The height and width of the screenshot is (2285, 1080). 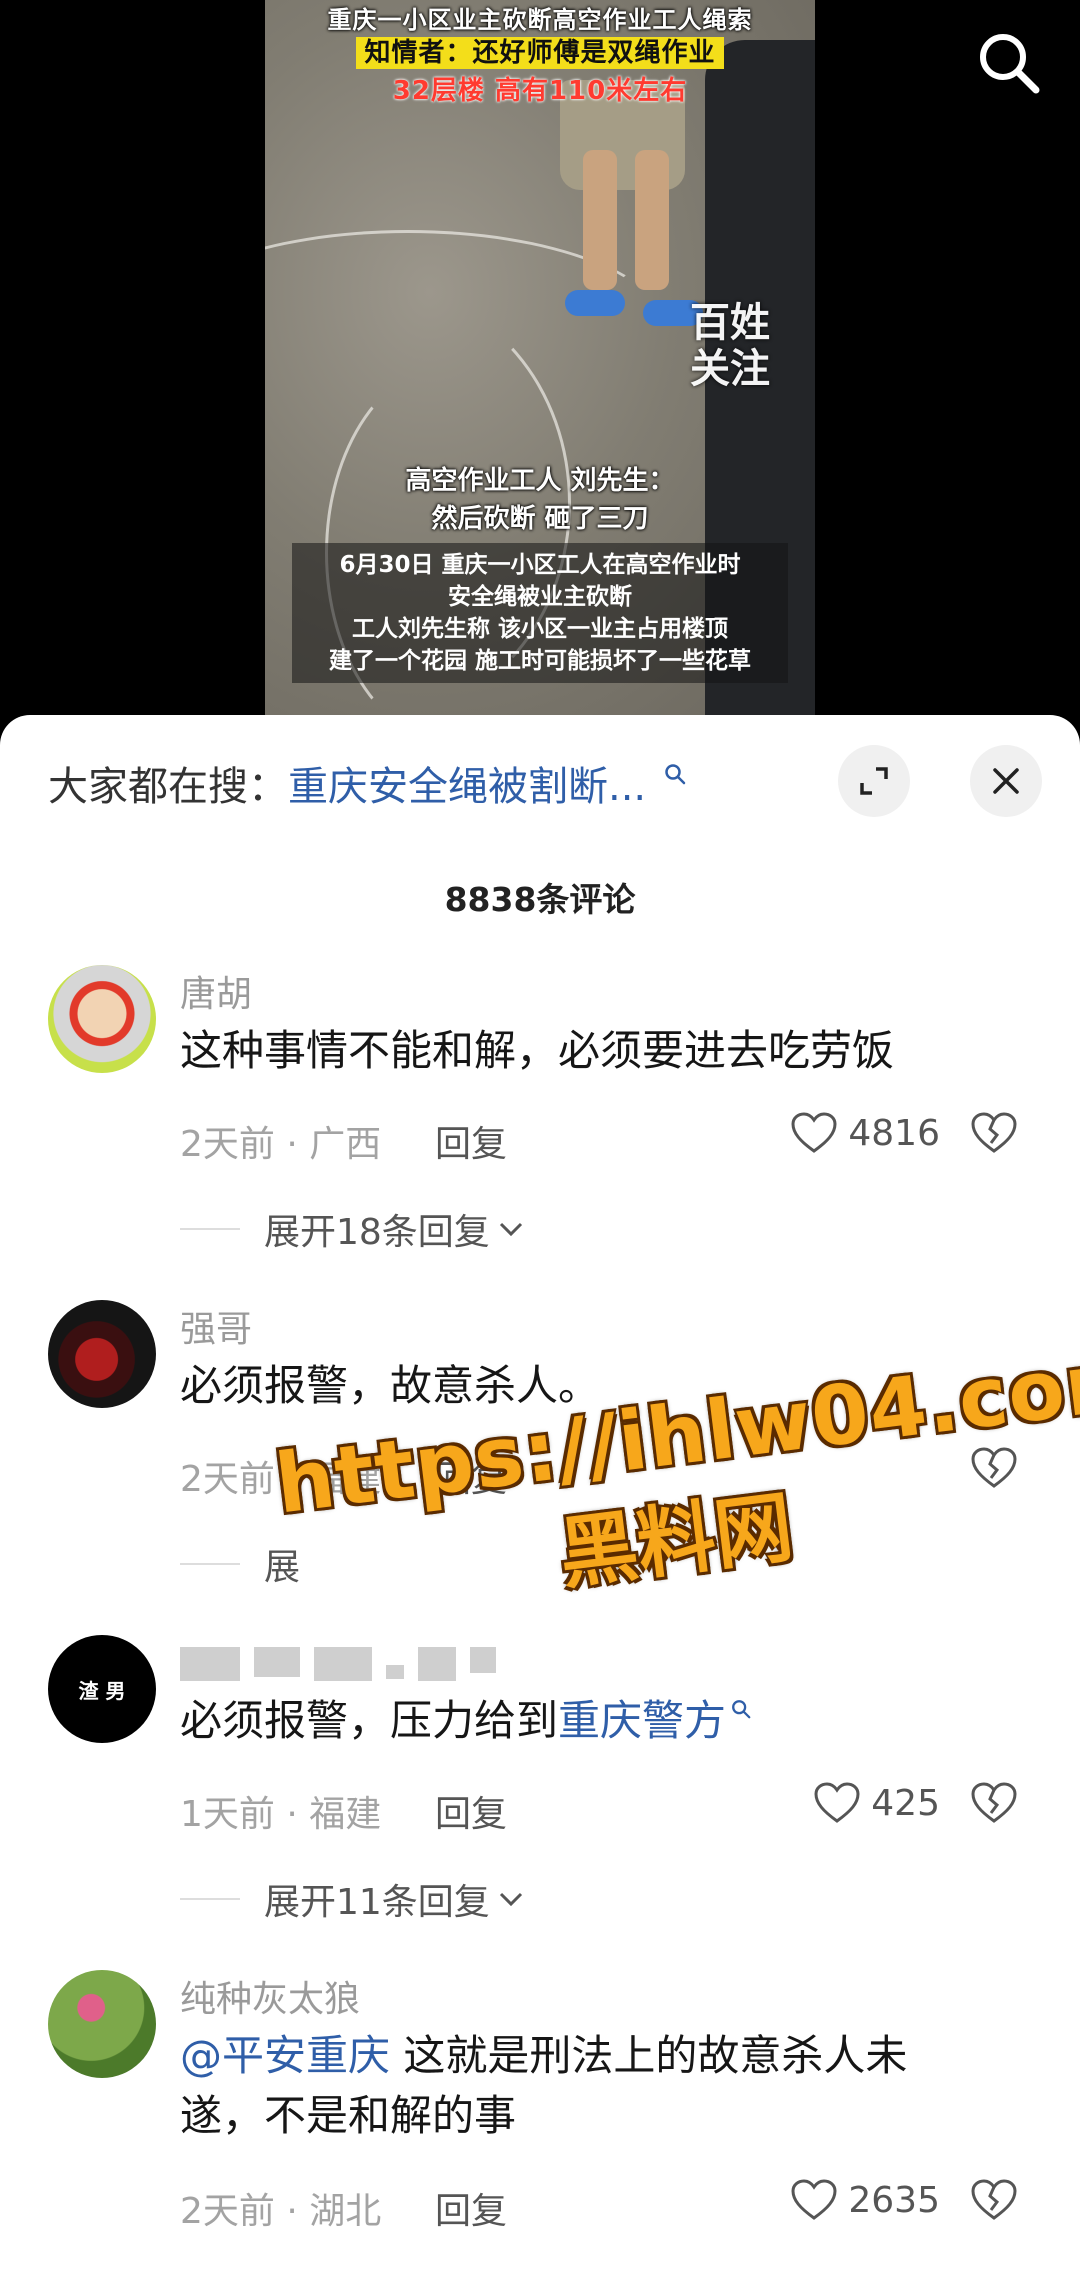 What do you see at coordinates (281, 1144) in the screenshot?
I see `comment-meta: 2天前 · 广西` at bounding box center [281, 1144].